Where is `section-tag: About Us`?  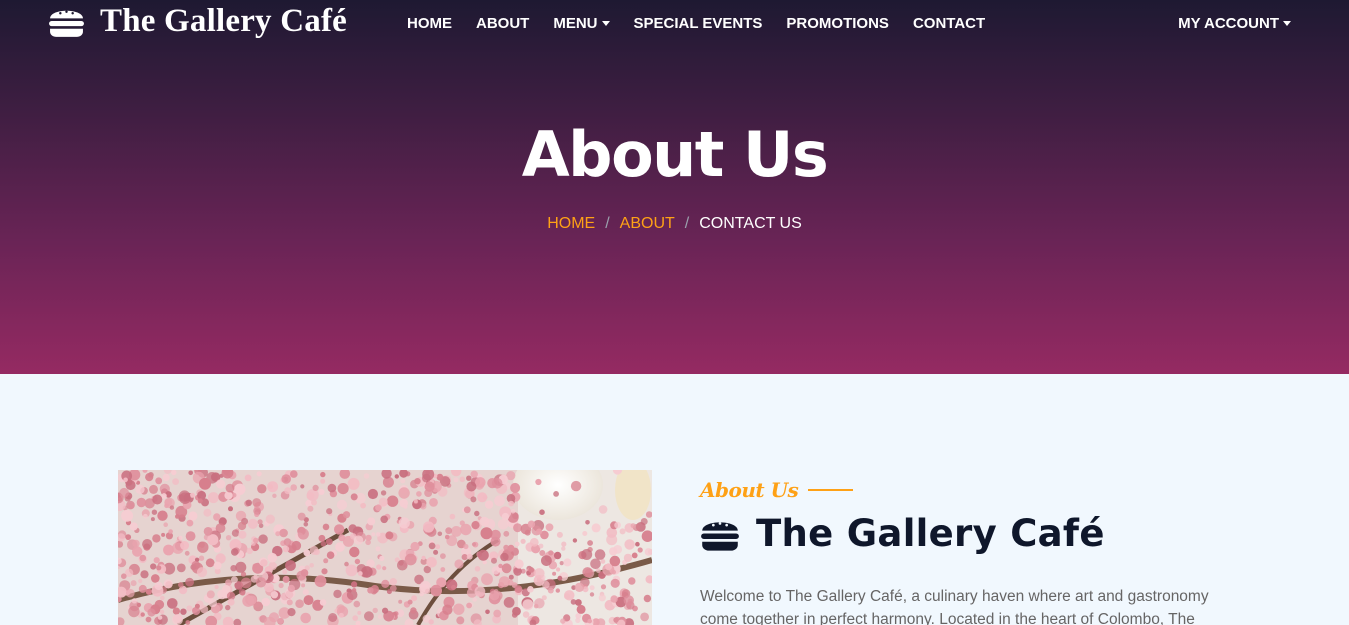 section-tag: About Us is located at coordinates (777, 490).